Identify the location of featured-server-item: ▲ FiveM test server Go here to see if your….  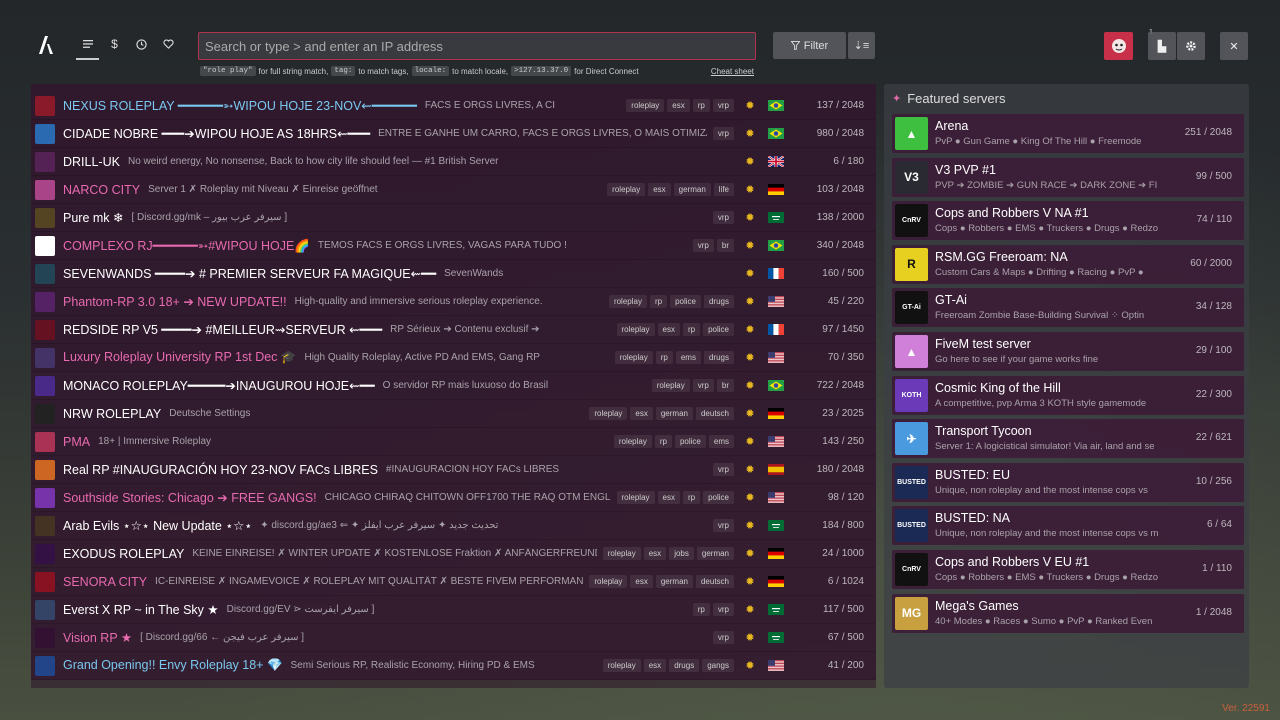
(1068, 351).